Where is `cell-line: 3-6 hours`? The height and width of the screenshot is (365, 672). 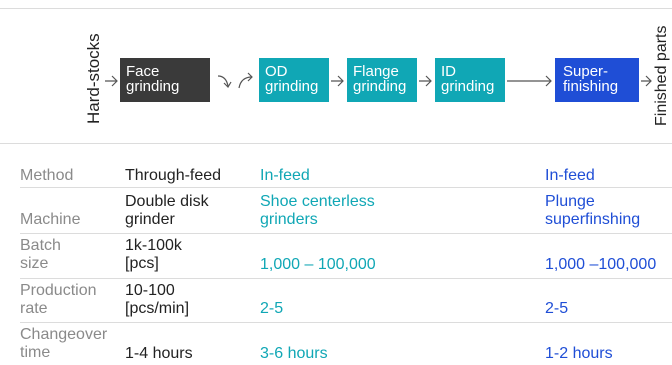 cell-line: 3-6 hours is located at coordinates (294, 353).